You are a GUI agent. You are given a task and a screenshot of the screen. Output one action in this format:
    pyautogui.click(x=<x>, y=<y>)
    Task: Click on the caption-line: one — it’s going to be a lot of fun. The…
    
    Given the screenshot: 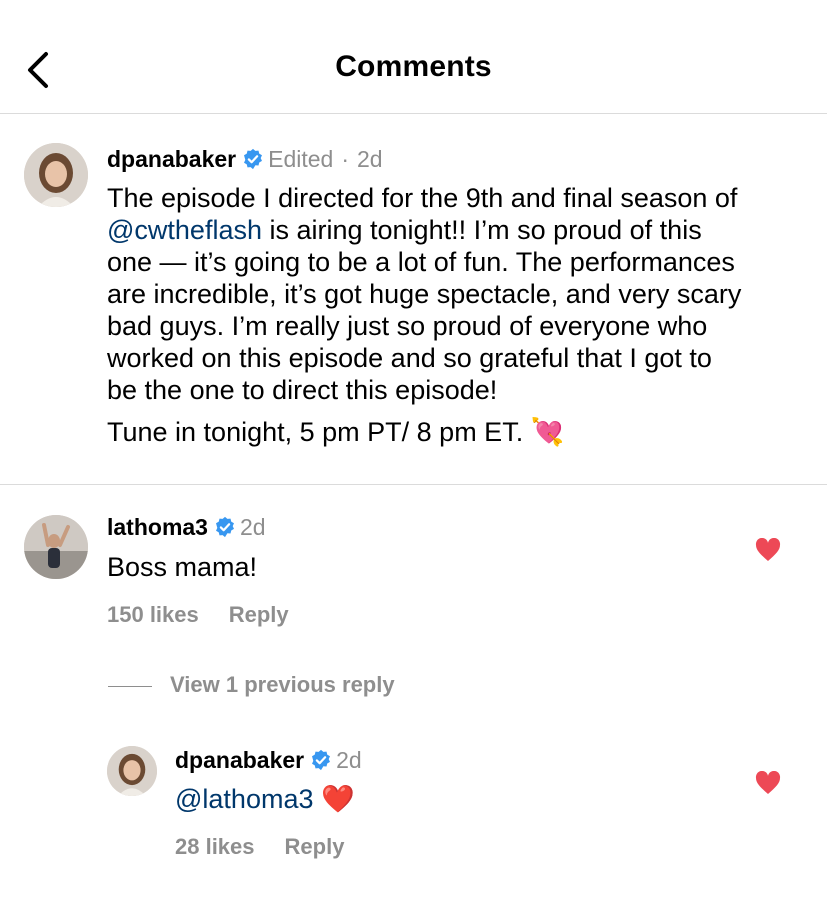 What is the action you would take?
    pyautogui.click(x=421, y=262)
    